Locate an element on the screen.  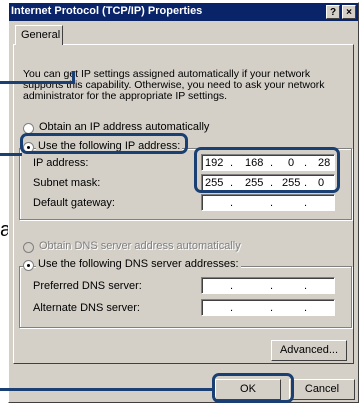
ip-address-label: IP address: is located at coordinates (61, 163).